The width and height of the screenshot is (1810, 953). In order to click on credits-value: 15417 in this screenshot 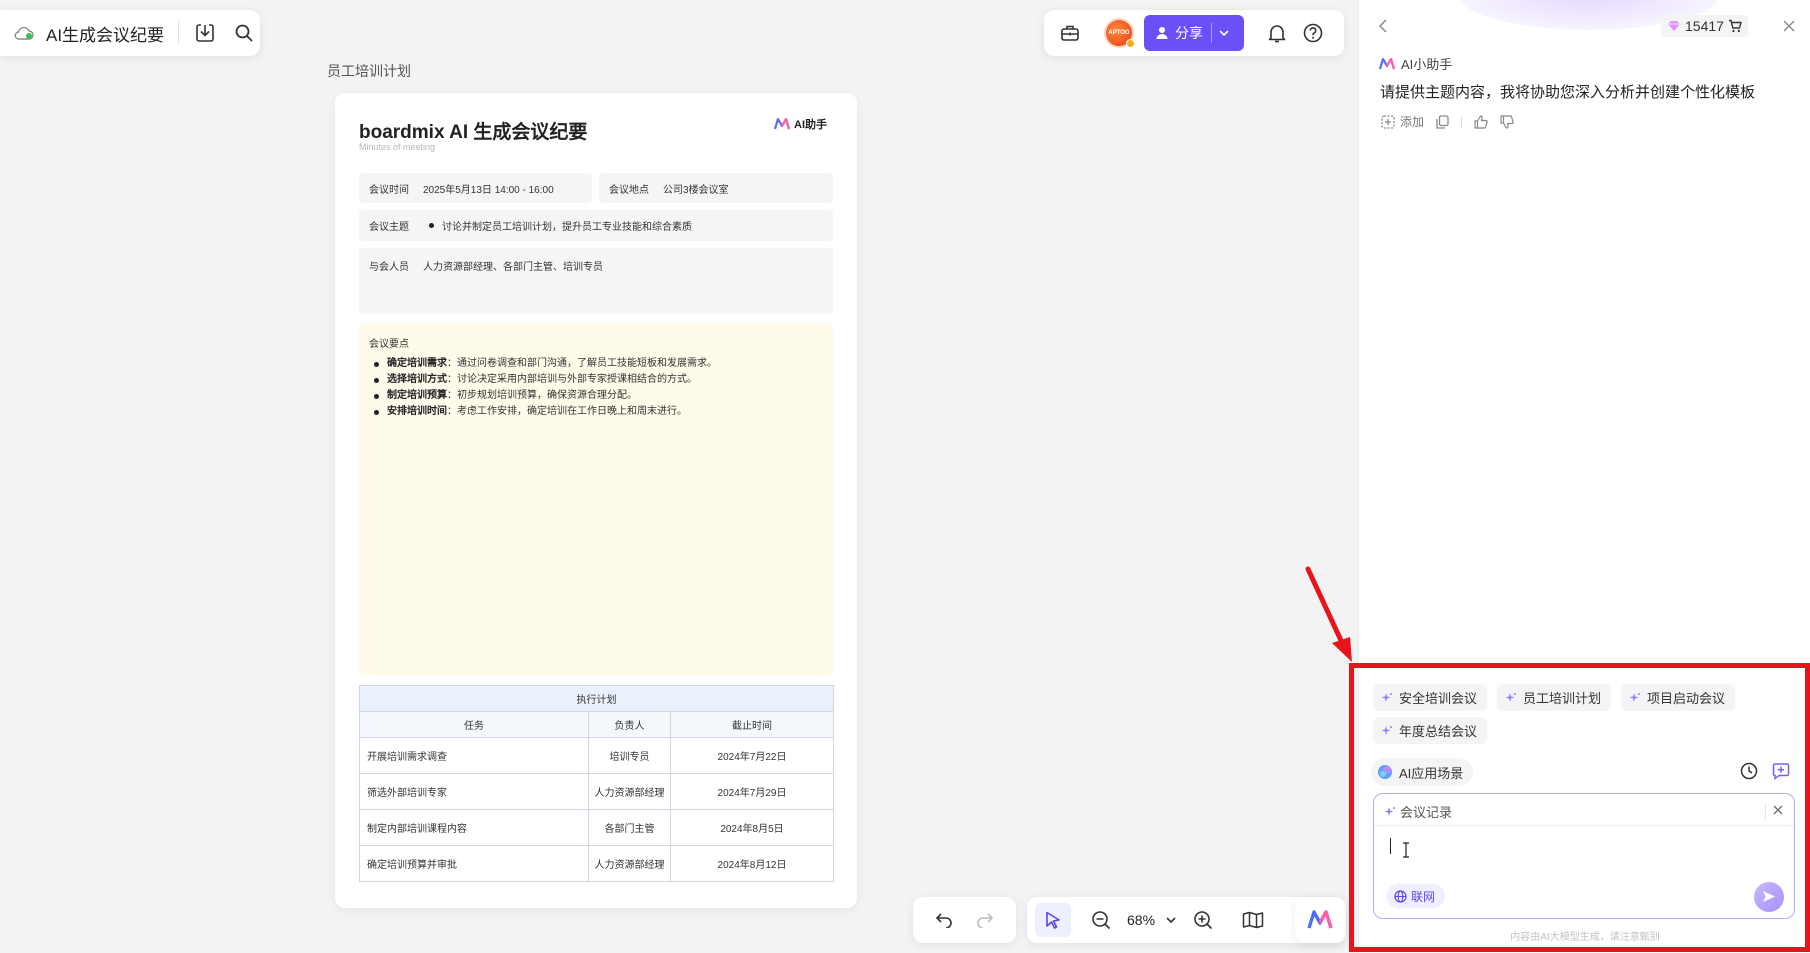, I will do `click(1704, 26)`.